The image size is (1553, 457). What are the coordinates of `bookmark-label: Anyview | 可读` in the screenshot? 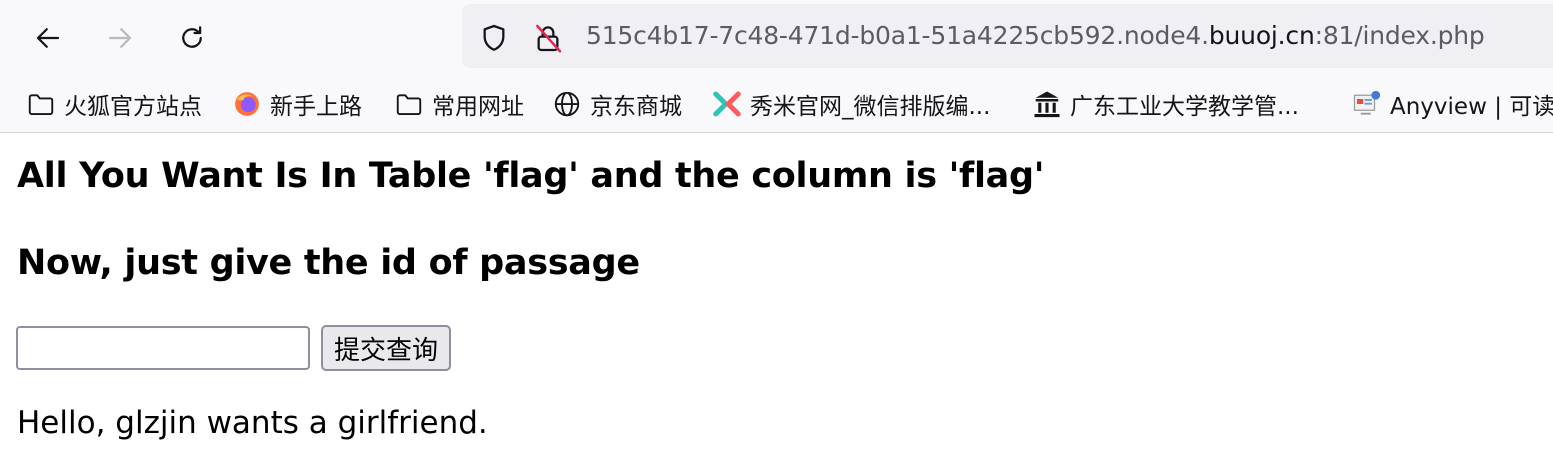 It's located at (1471, 107).